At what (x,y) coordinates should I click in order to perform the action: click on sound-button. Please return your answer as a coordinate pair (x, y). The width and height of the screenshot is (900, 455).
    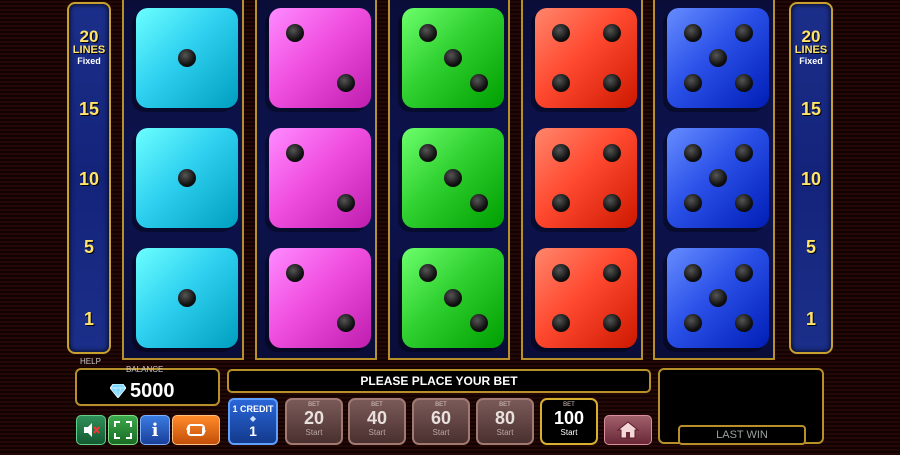
    Looking at the image, I should click on (91, 430).